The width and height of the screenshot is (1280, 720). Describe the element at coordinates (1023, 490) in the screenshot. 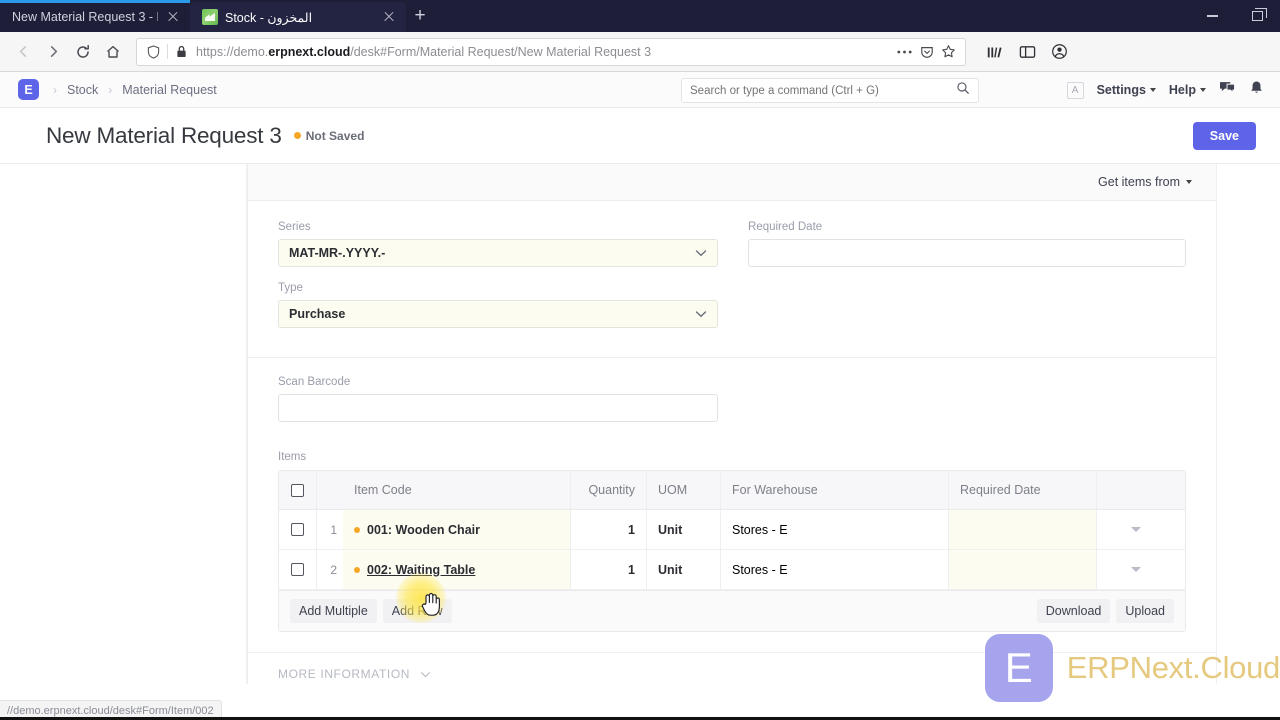

I see `column-header-required-date: Required Date` at that location.